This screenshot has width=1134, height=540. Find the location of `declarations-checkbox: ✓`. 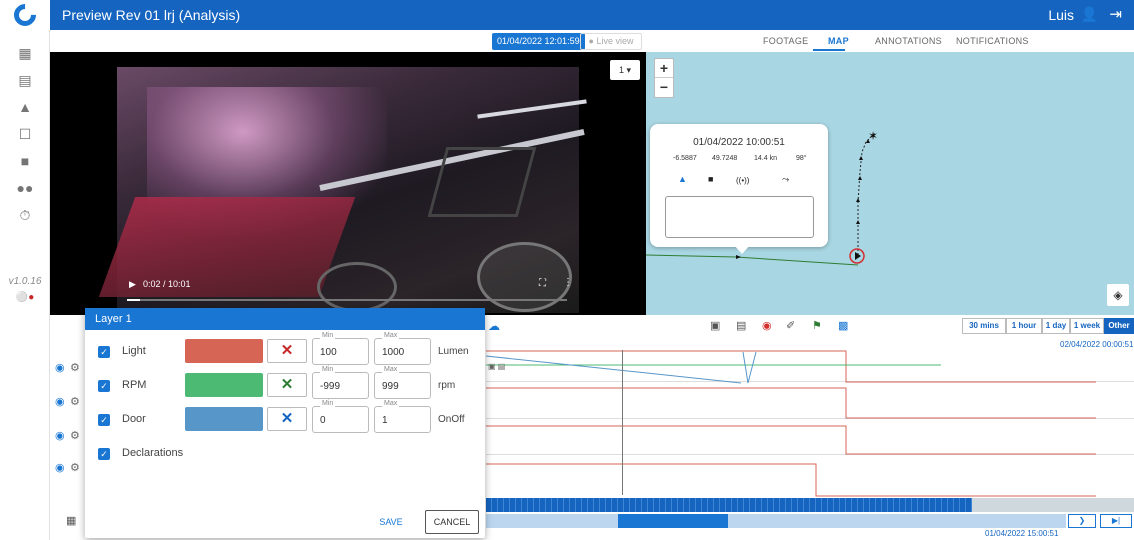

declarations-checkbox: ✓ is located at coordinates (104, 454).